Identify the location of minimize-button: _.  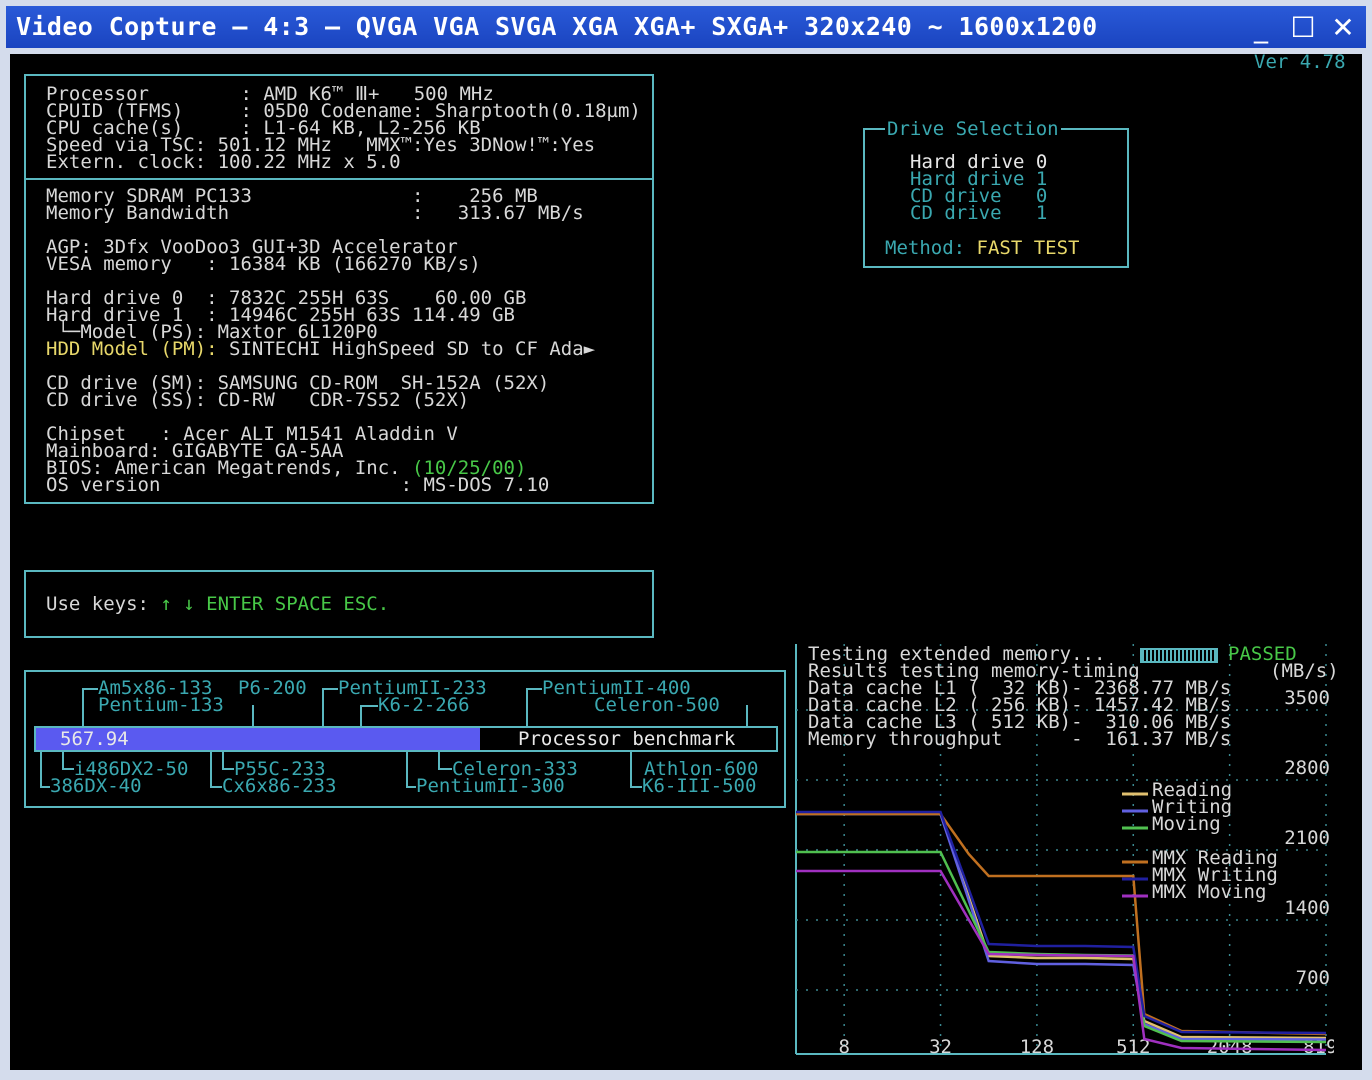
(1261, 28).